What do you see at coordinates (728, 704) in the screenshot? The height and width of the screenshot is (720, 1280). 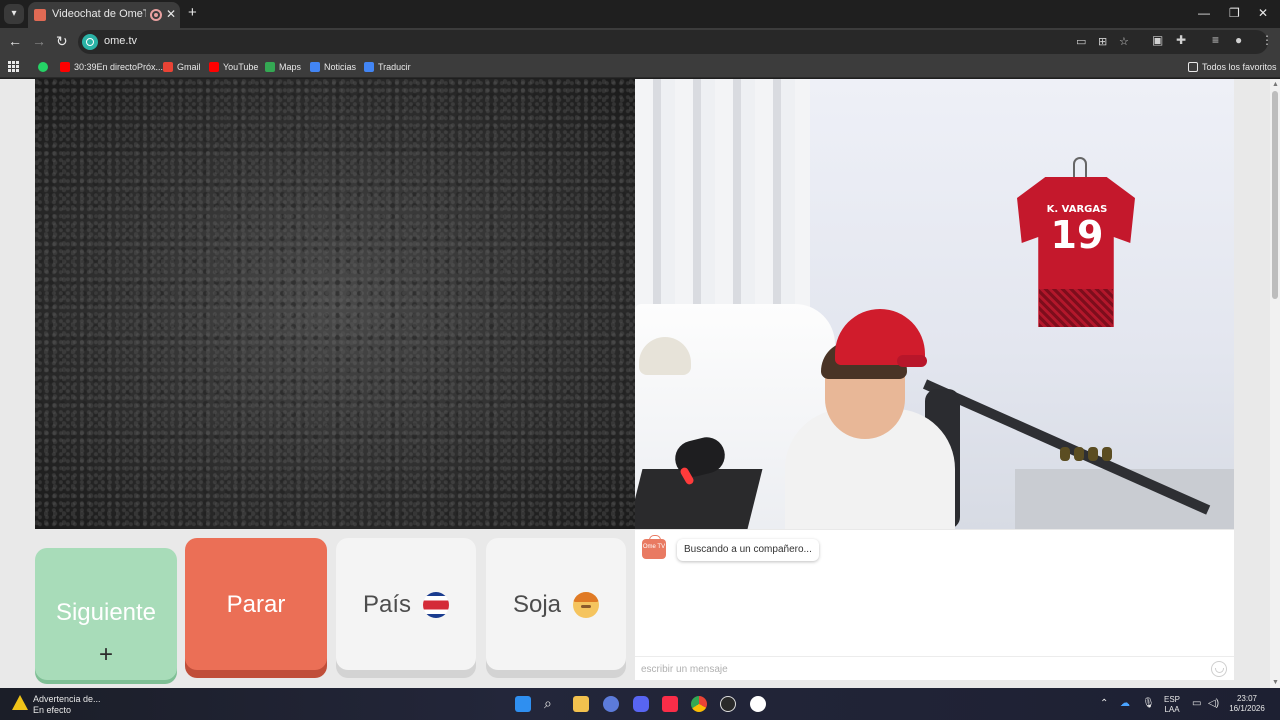 I see `steam-like-icon` at bounding box center [728, 704].